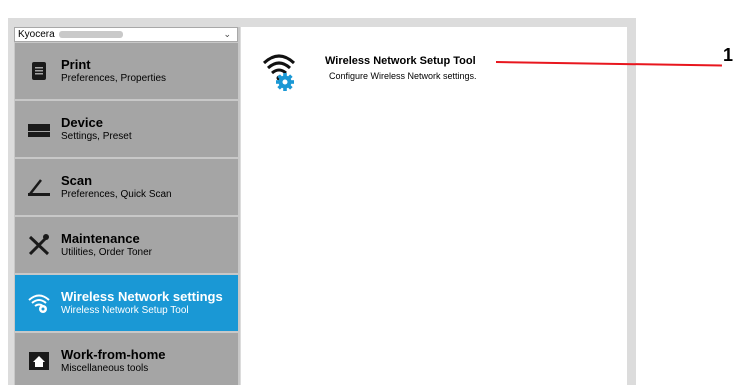  Describe the element at coordinates (126, 187) in the screenshot. I see `sidebar-item-scan: Scan Preferences, Quick Scan` at that location.